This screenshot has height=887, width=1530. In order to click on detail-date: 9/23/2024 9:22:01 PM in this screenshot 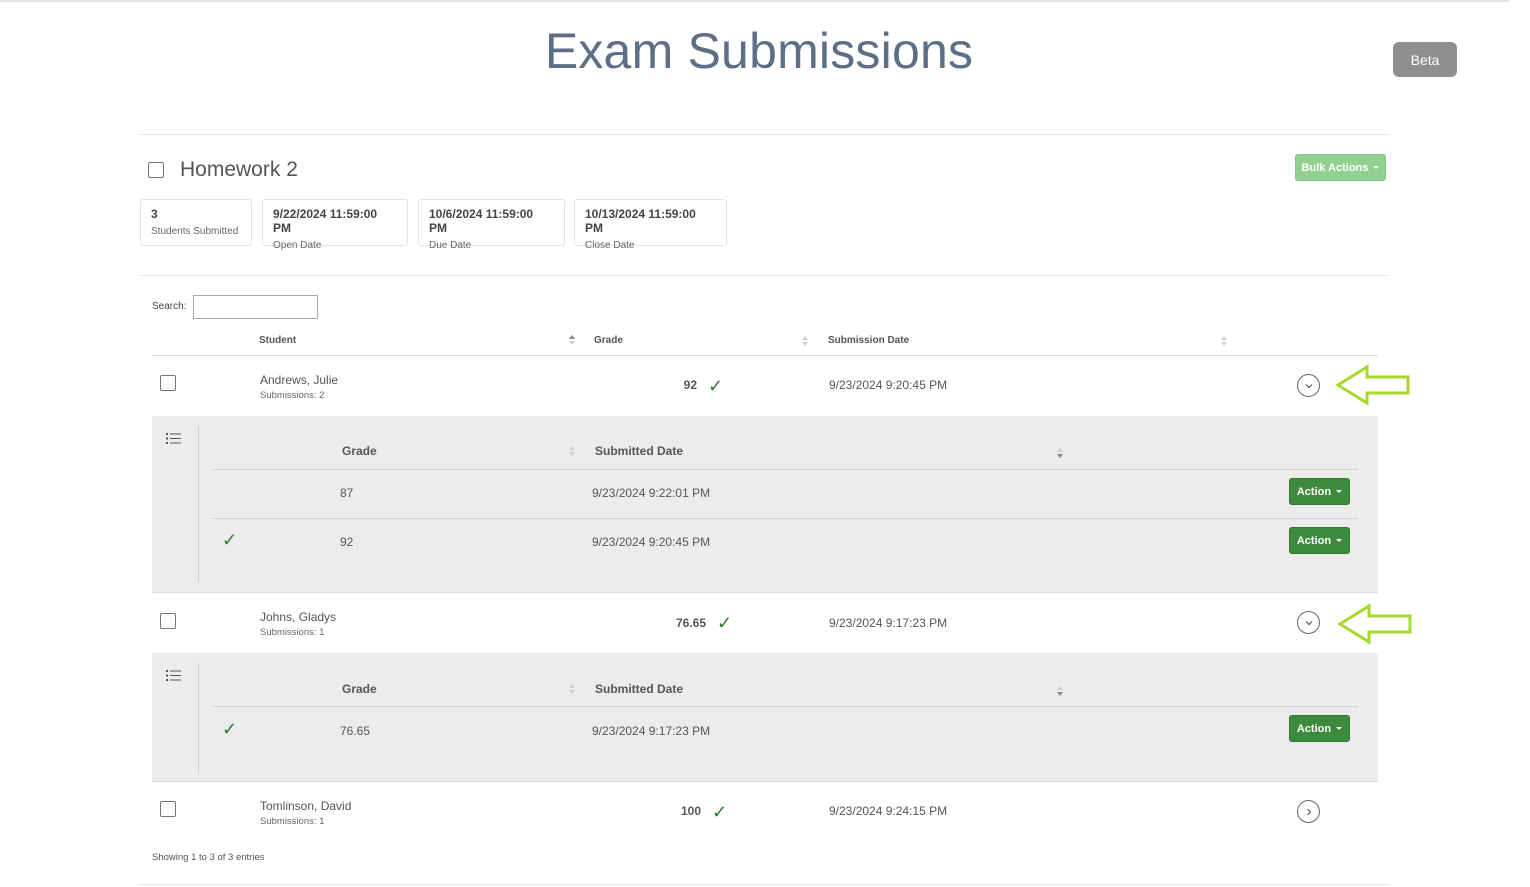, I will do `click(651, 493)`.